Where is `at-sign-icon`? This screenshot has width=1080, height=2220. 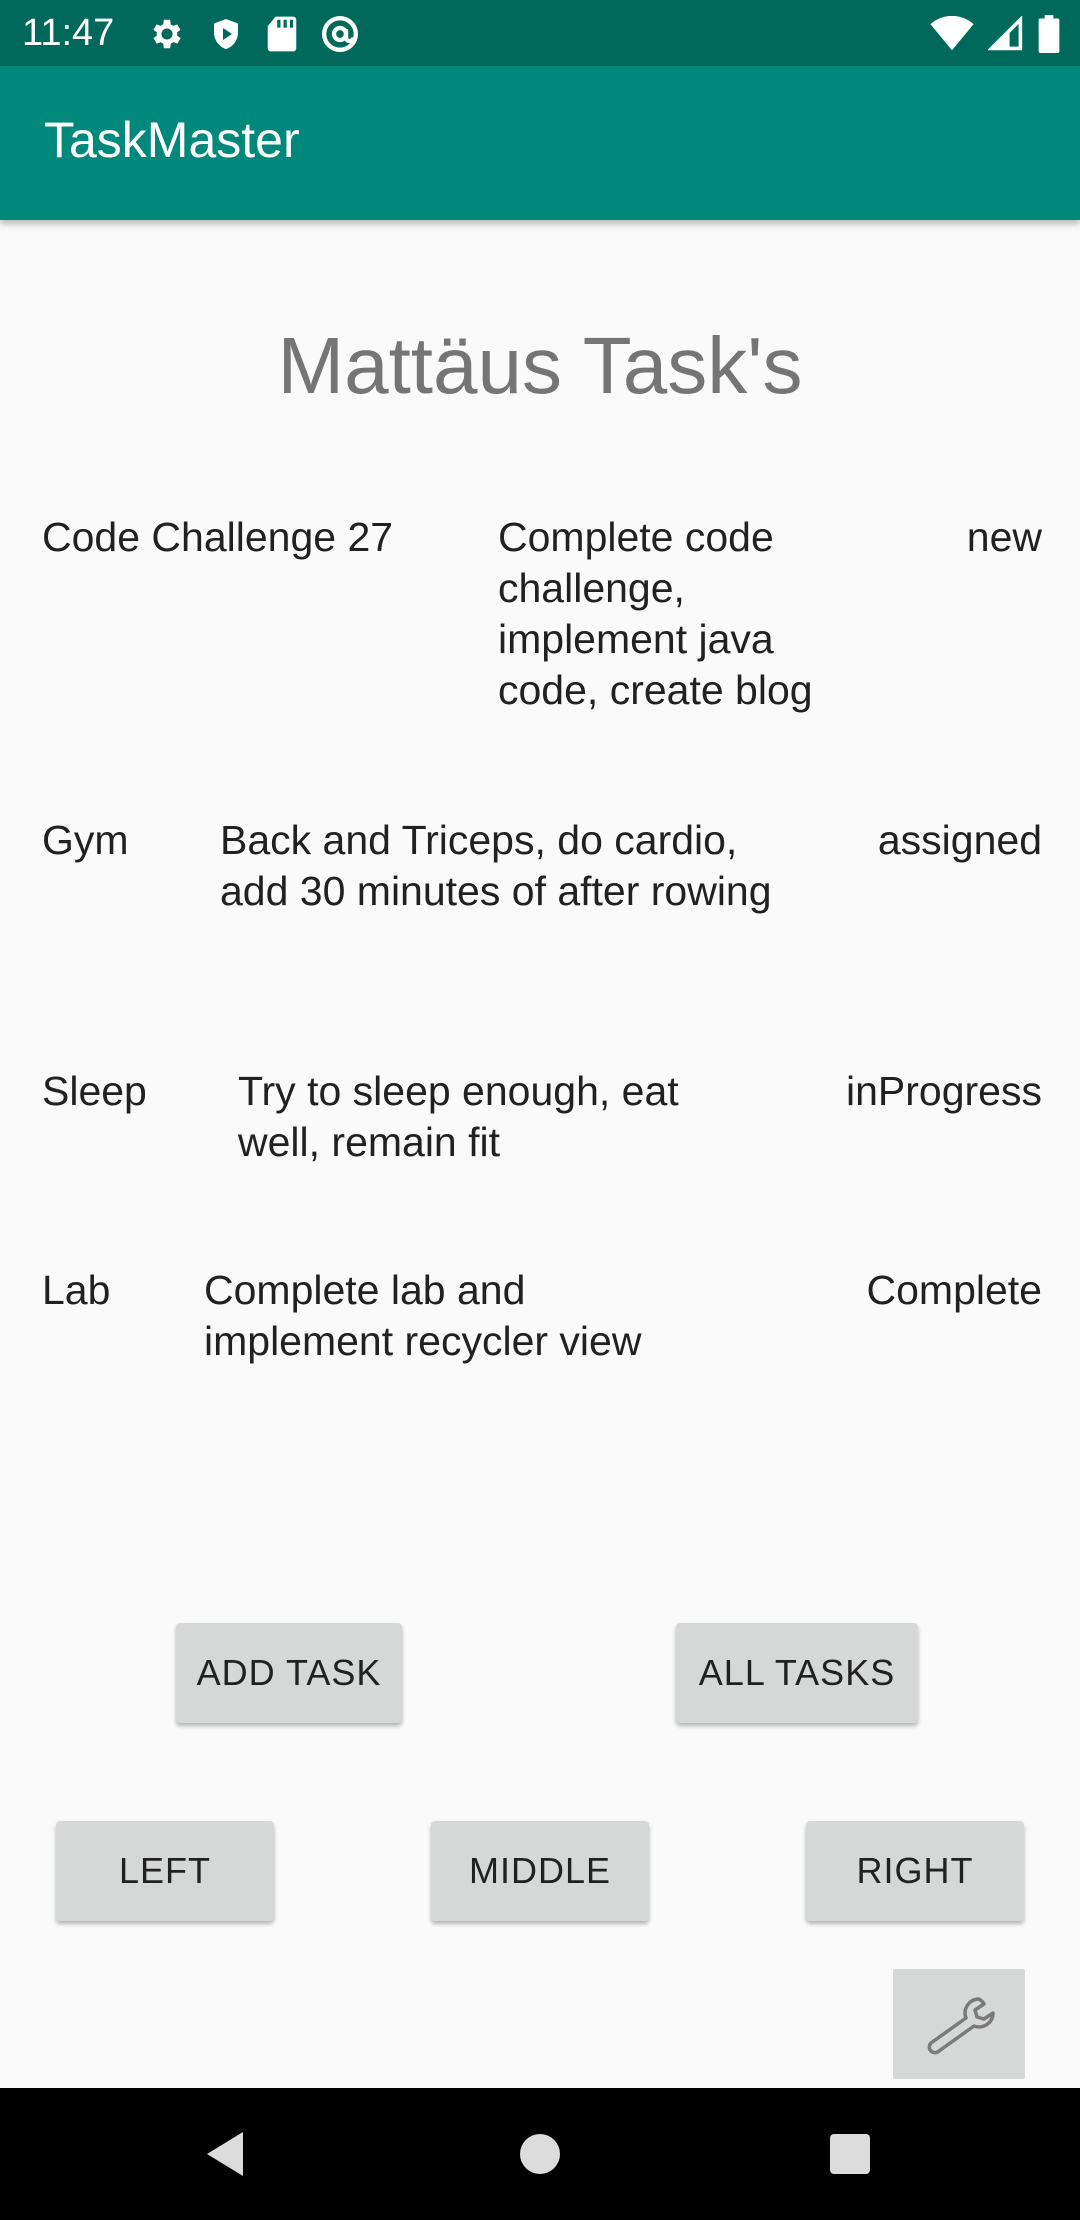
at-sign-icon is located at coordinates (340, 34).